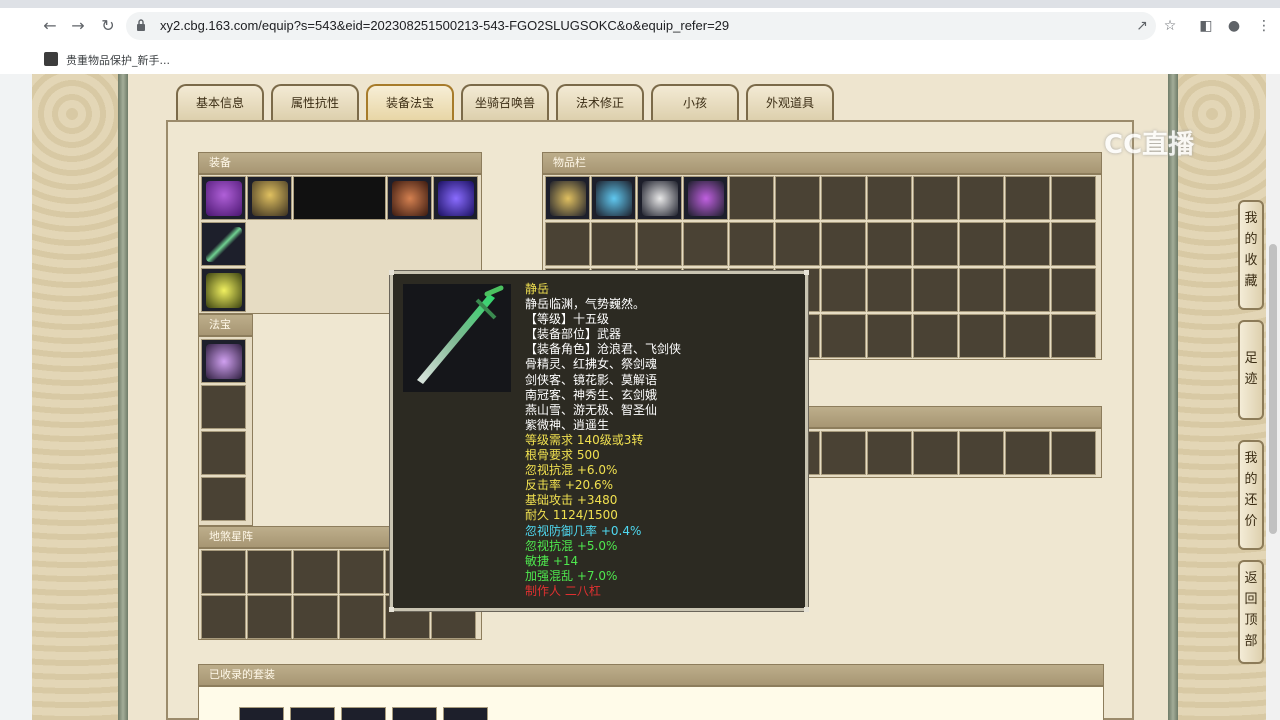 The height and width of the screenshot is (720, 1280). I want to click on tab-mounts-pets: 坐骑召唤兽, so click(505, 102).